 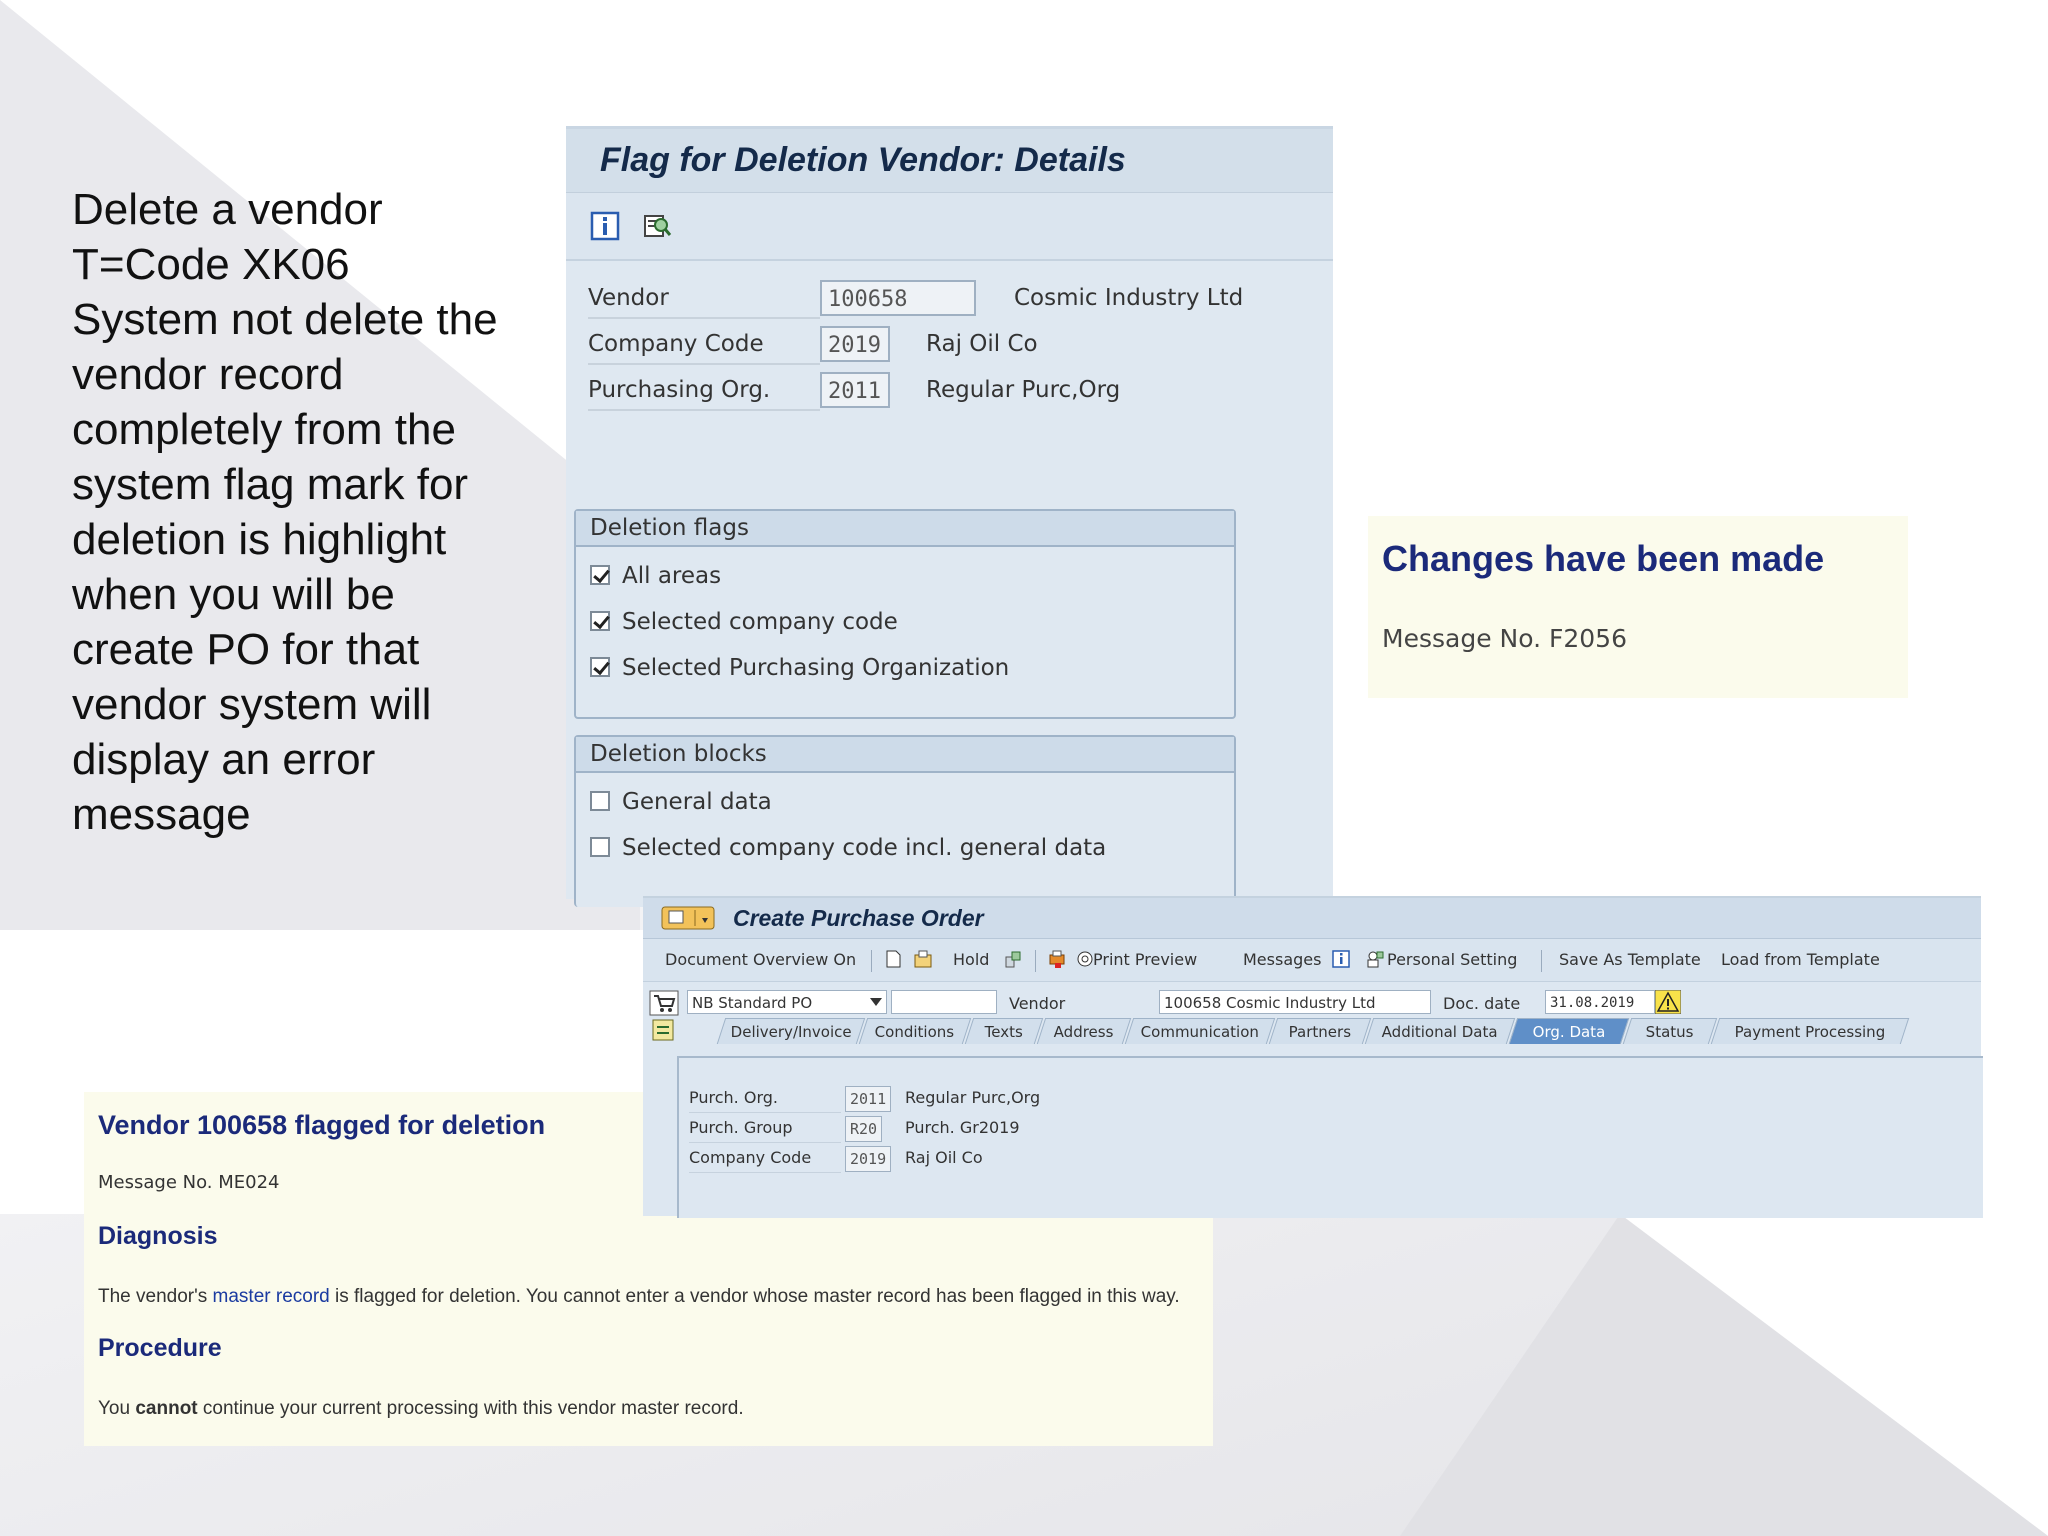 What do you see at coordinates (688, 918) in the screenshot?
I see `menu-icon` at bounding box center [688, 918].